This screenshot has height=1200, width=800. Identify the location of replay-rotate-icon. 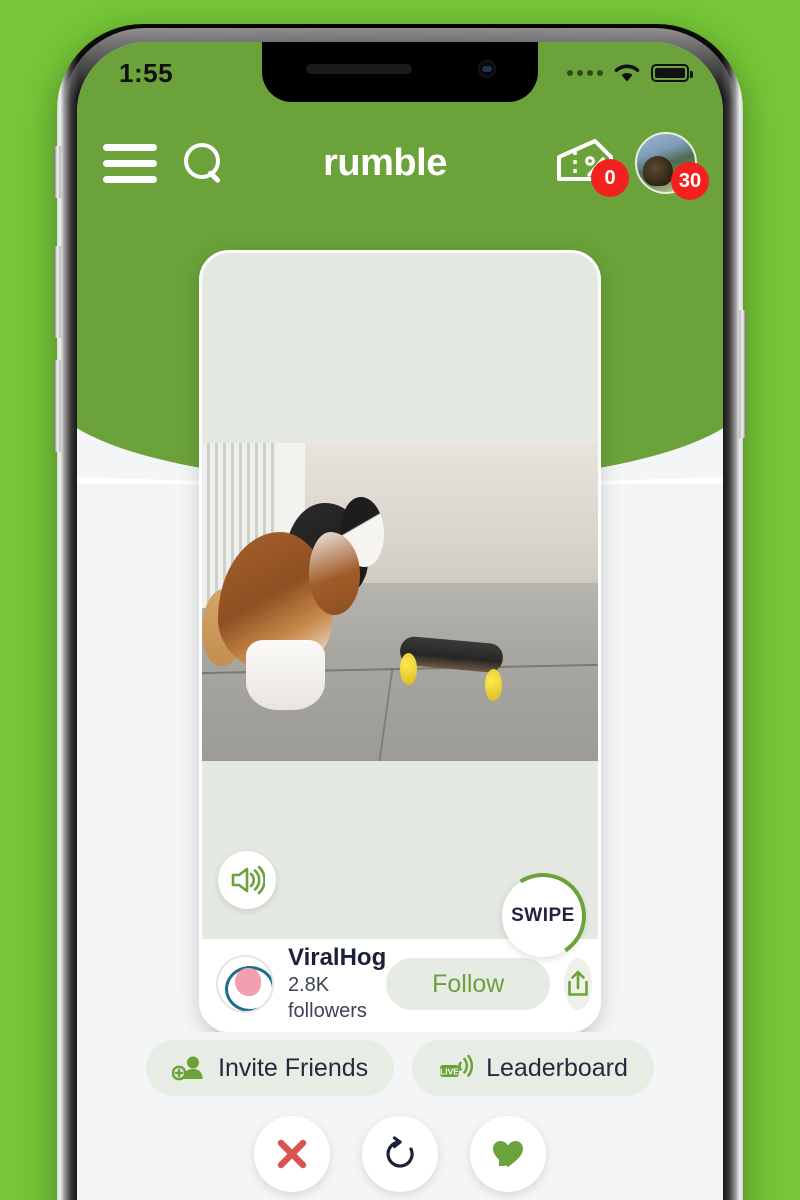
(400, 1152).